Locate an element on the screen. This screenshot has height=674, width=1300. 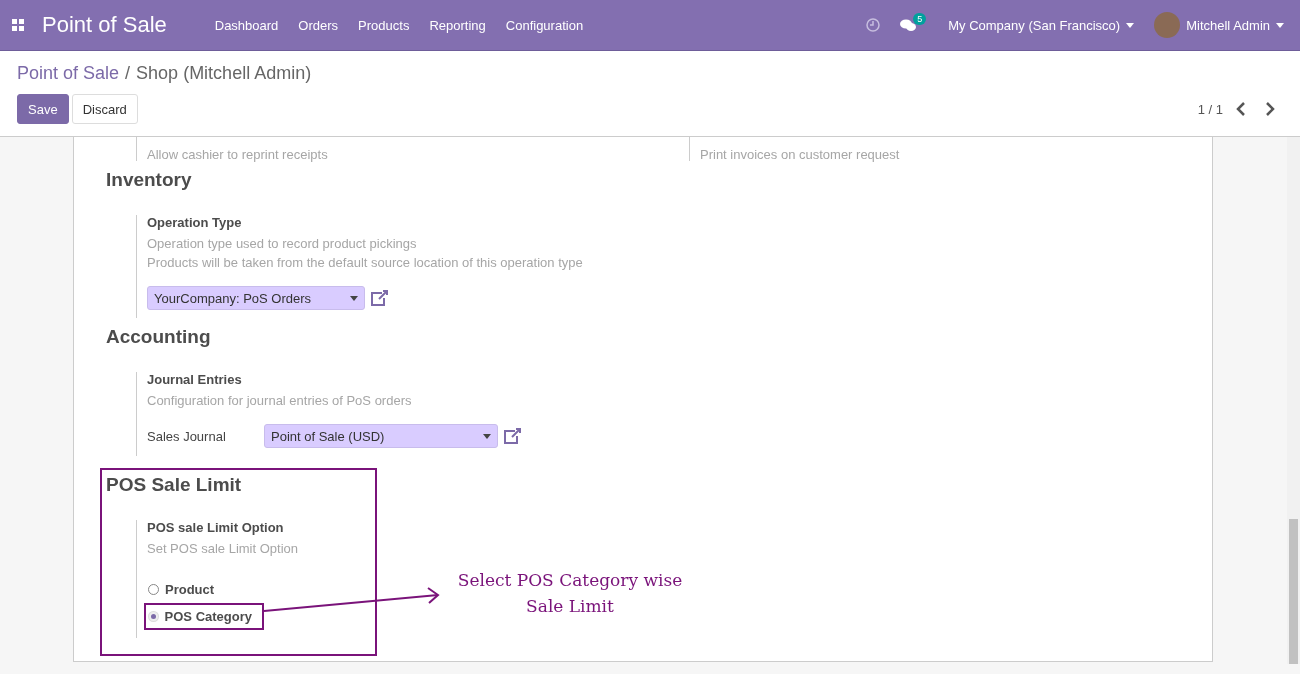
field-label: Sales Journal is located at coordinates (187, 436).